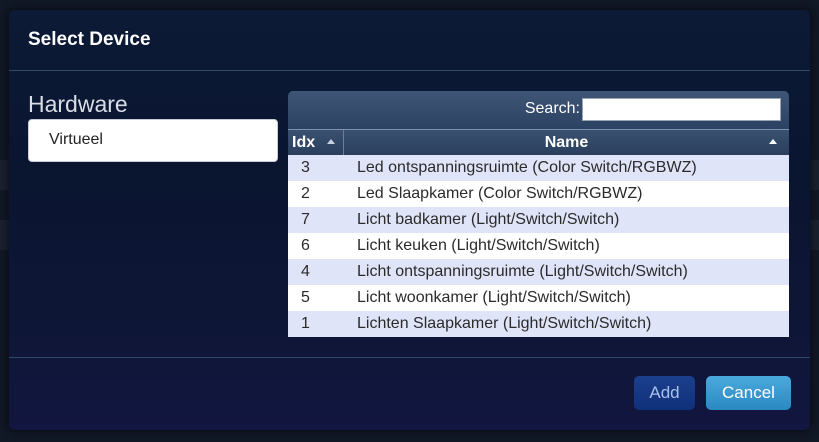 The height and width of the screenshot is (442, 819). What do you see at coordinates (89, 39) in the screenshot?
I see `dialog-title: Select Device` at bounding box center [89, 39].